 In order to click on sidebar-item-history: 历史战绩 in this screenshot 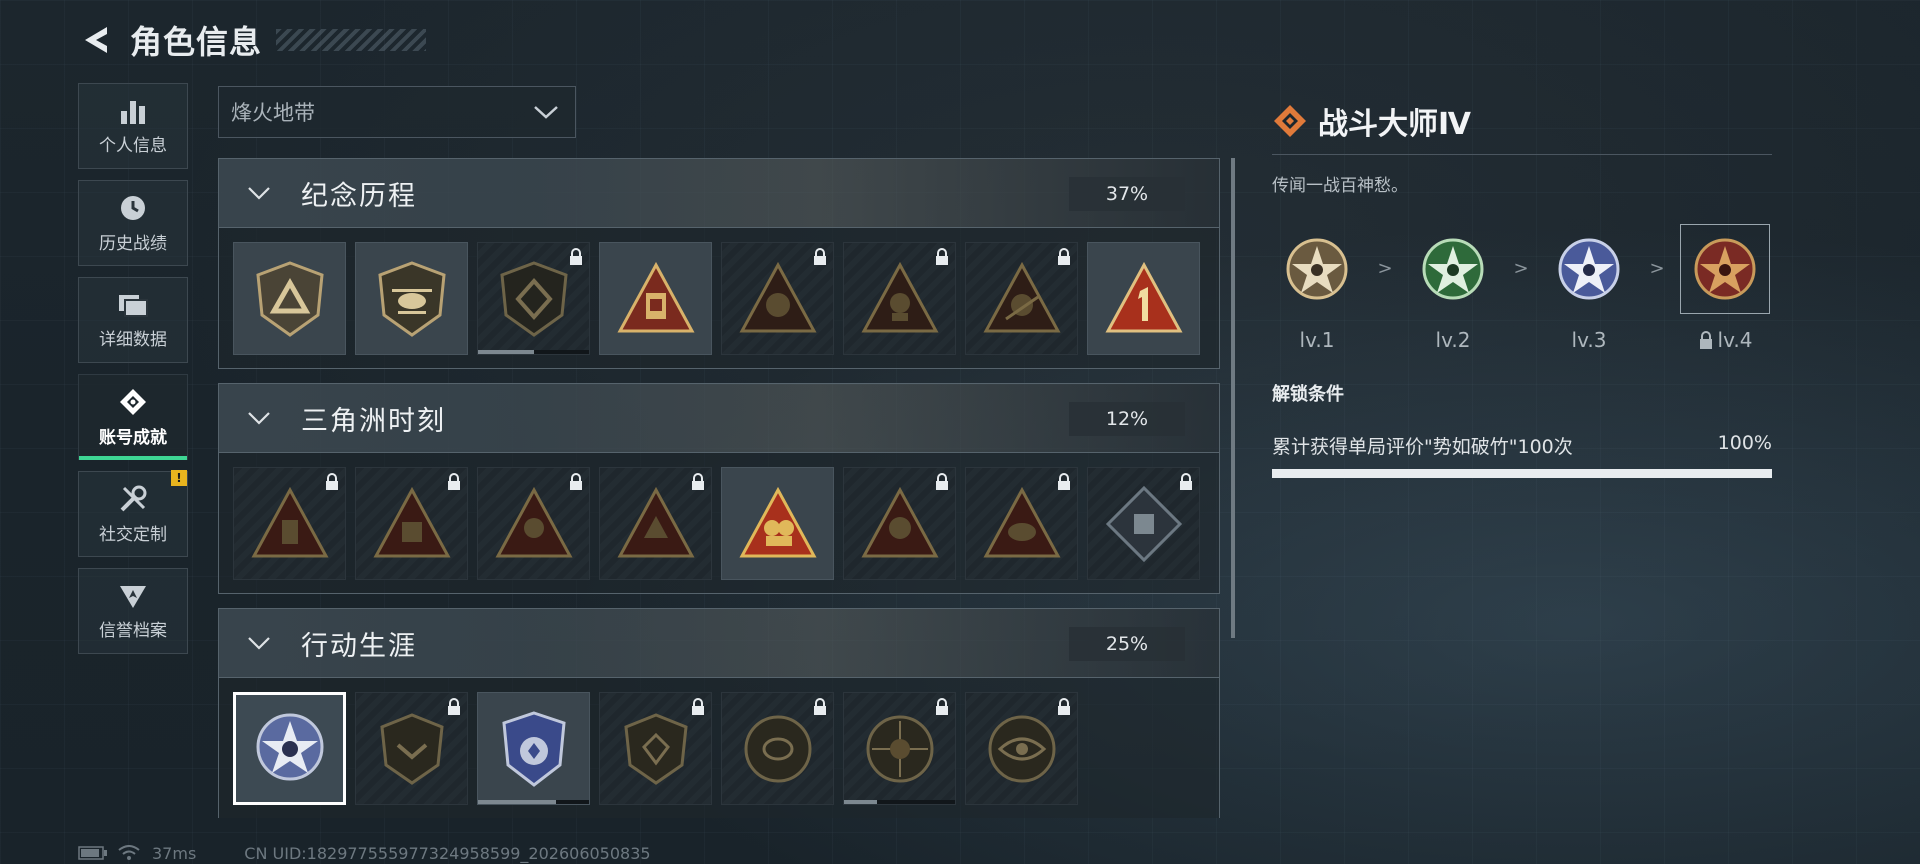, I will do `click(133, 223)`.